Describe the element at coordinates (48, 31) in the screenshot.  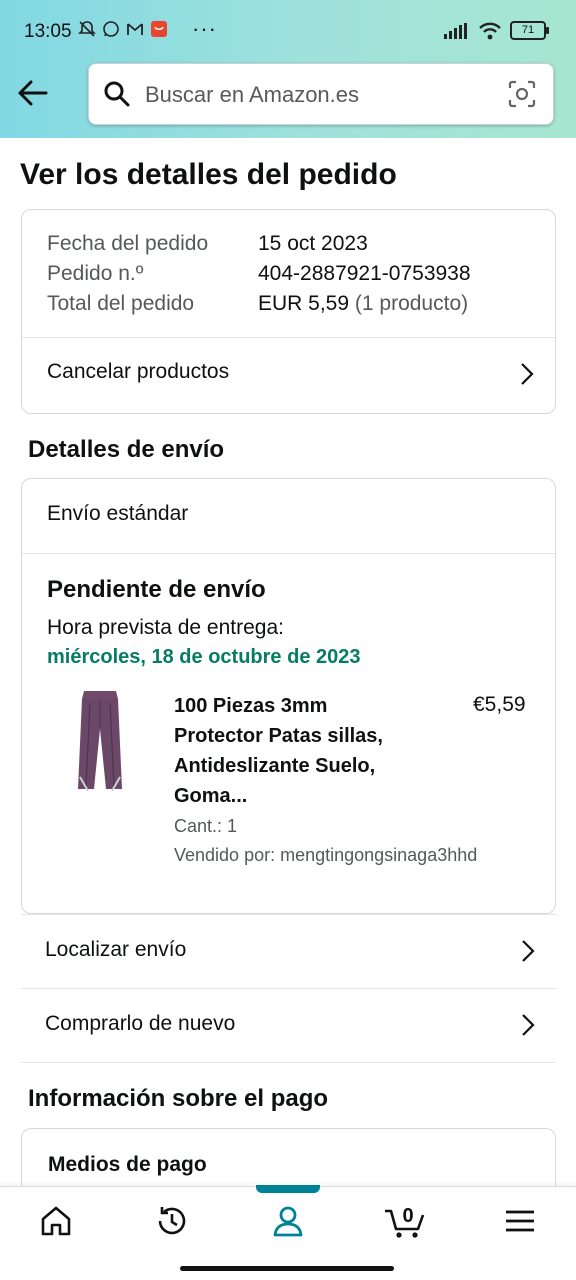
I see `status-time: 13:05` at that location.